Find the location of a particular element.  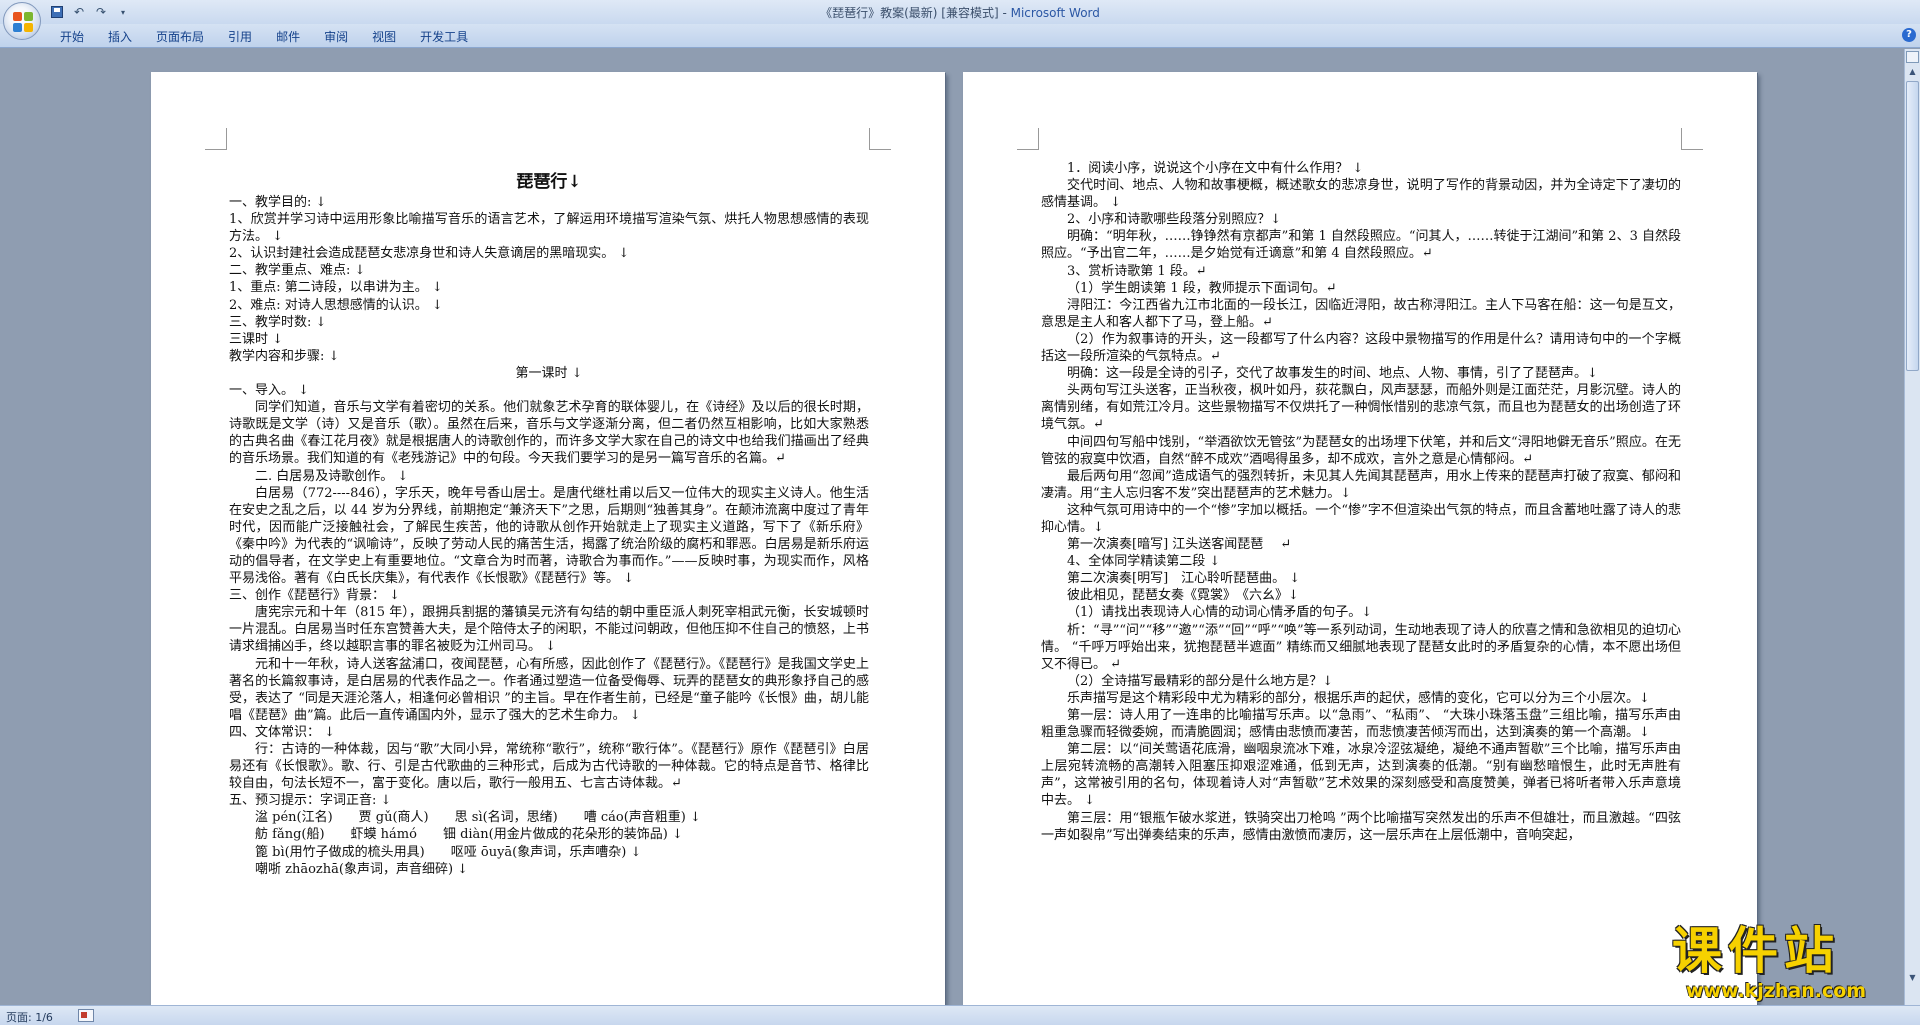

paragraph: 彼此相见，琵琶女奏《霓裳》 《六幺》↓ is located at coordinates (1183, 596).